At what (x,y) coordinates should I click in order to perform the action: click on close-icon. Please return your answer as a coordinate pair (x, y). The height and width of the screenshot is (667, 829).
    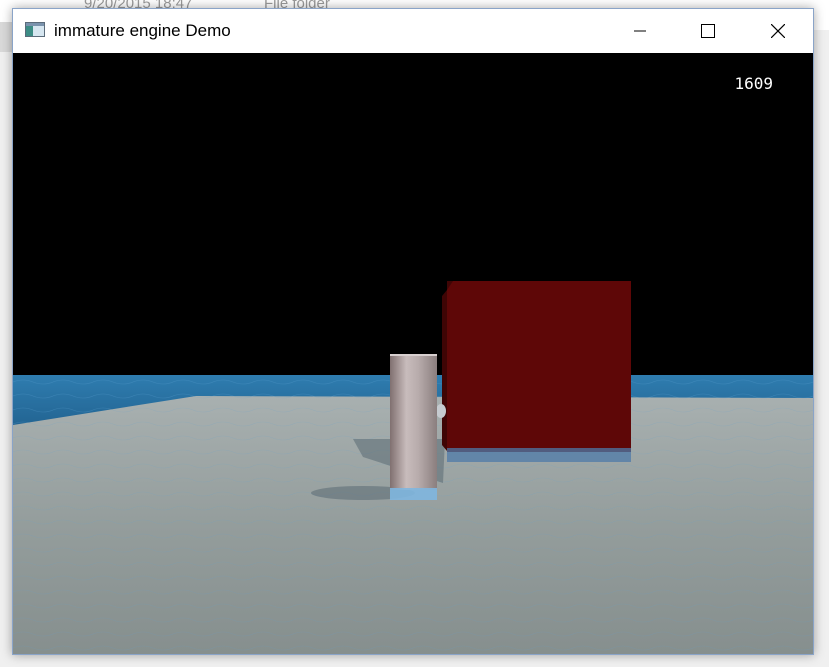
    Looking at the image, I should click on (778, 31).